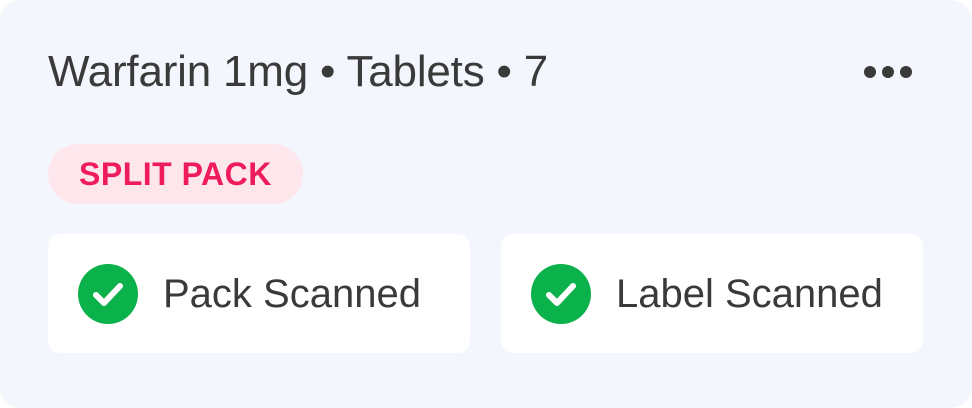  Describe the element at coordinates (175, 174) in the screenshot. I see `split-pack-badge: SPLIT PACK` at that location.